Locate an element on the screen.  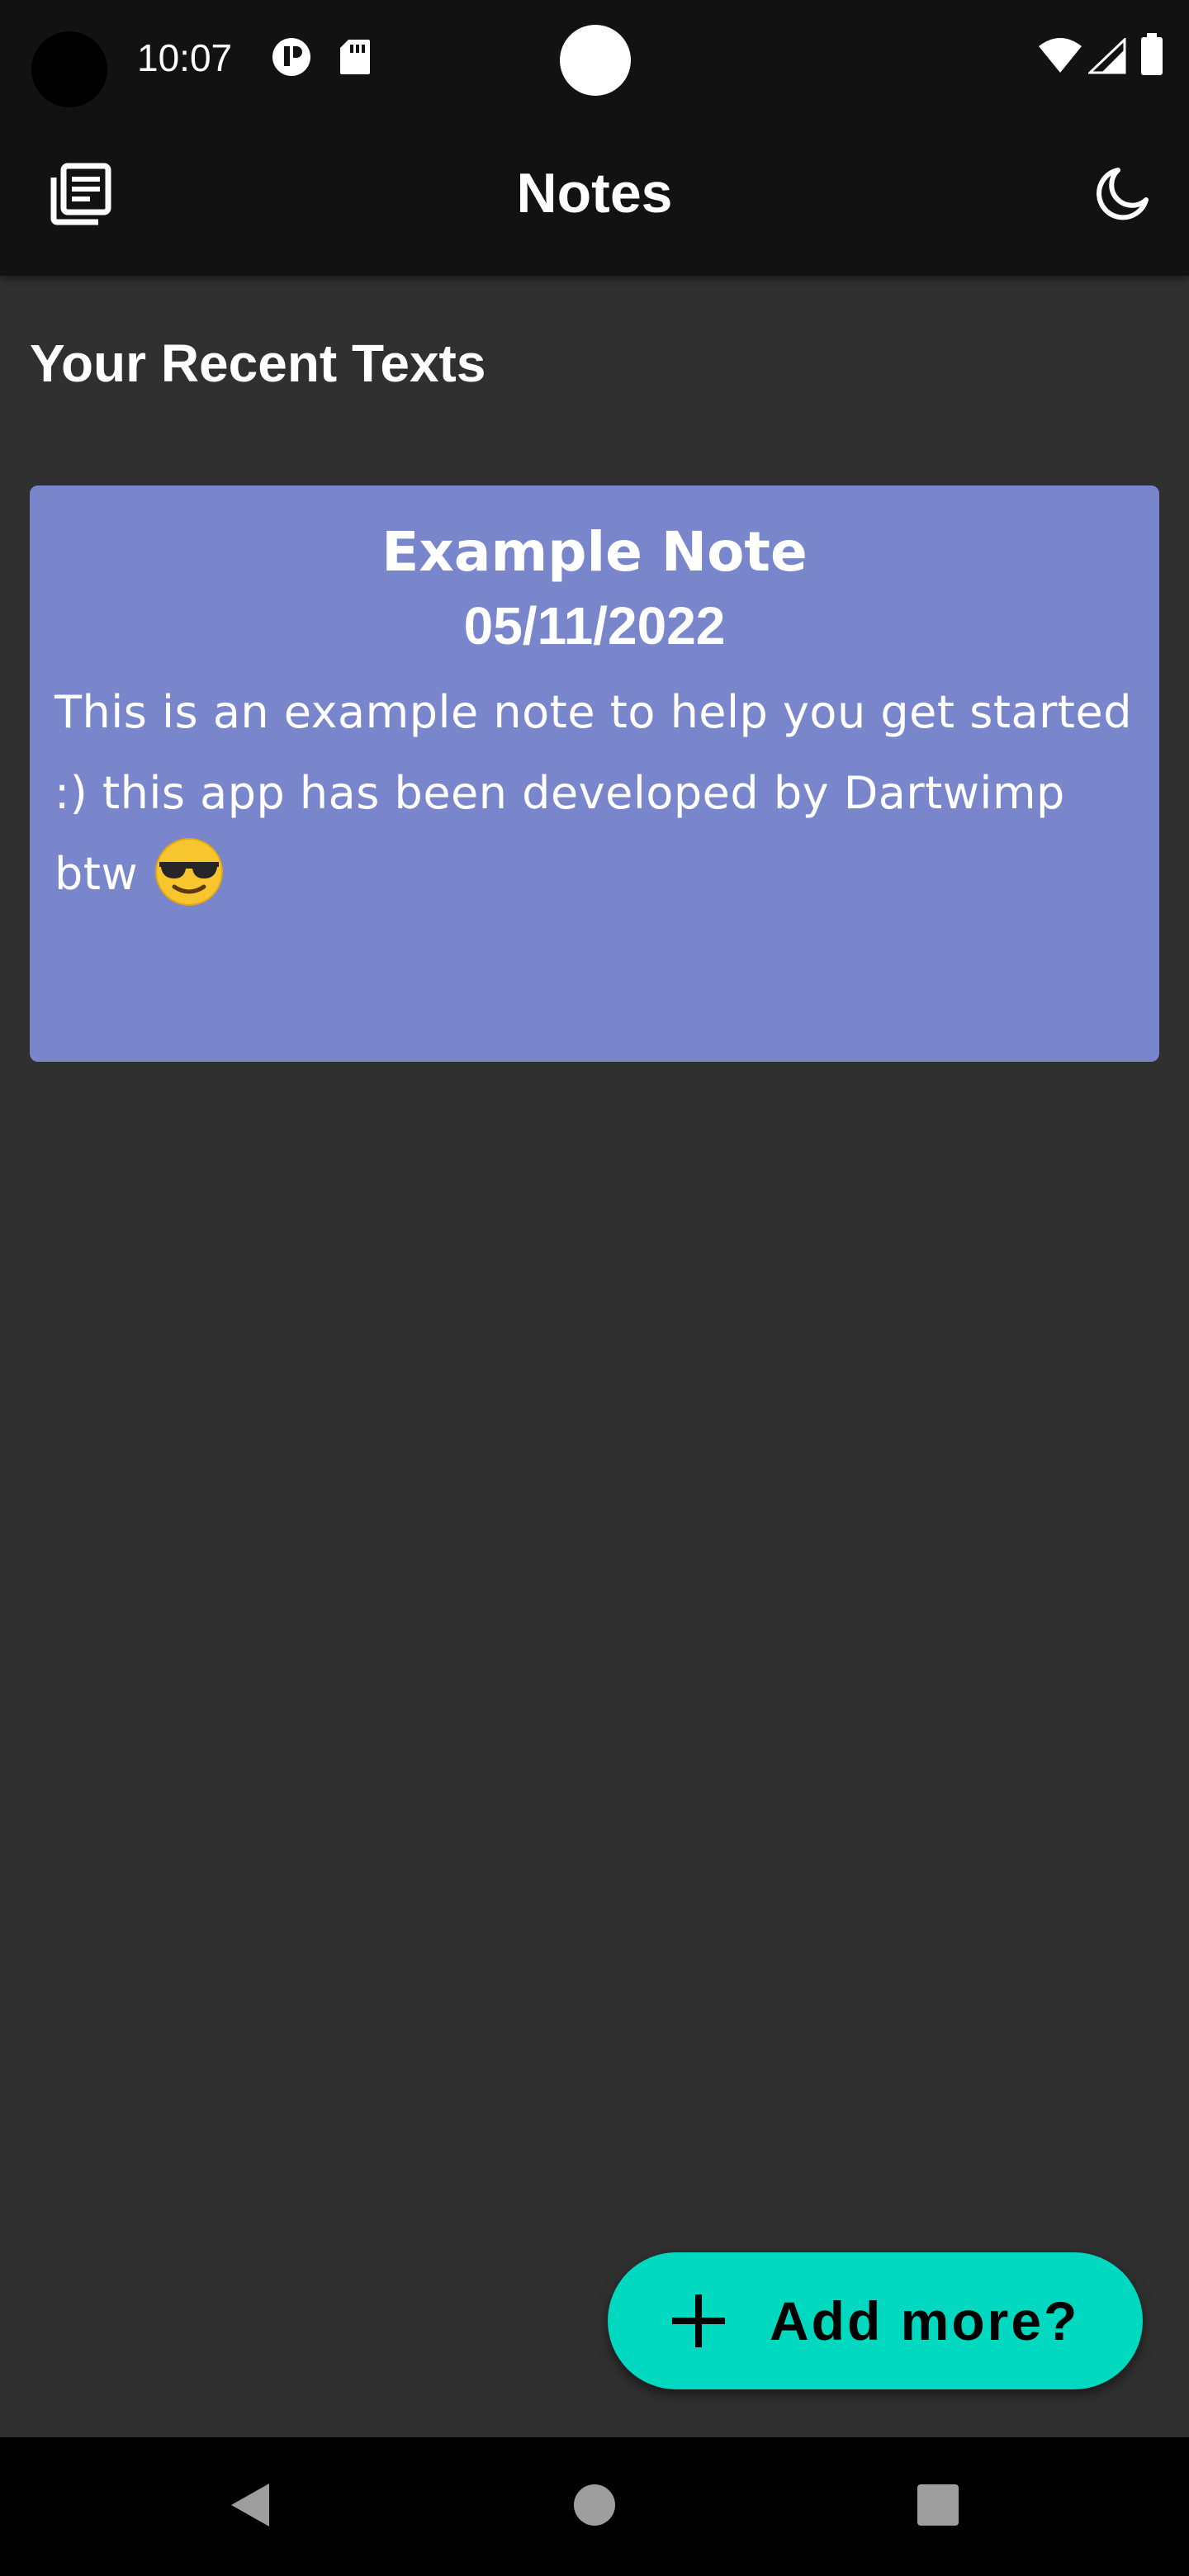
status-time: 10:07 is located at coordinates (185, 57).